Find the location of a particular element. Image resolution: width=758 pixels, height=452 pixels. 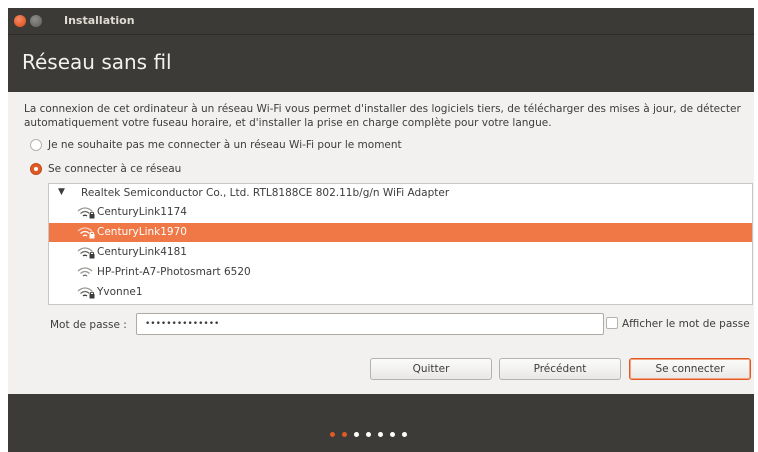

window-title: Installation is located at coordinates (99, 20).